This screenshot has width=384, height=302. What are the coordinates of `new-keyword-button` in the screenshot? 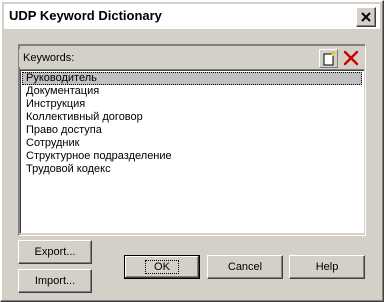 It's located at (328, 58).